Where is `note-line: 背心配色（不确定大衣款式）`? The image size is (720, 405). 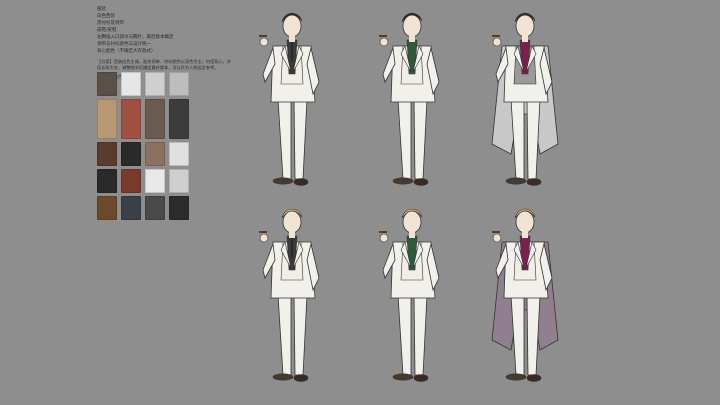
note-line: 背心配色（不确定大衣款式） is located at coordinates (126, 51).